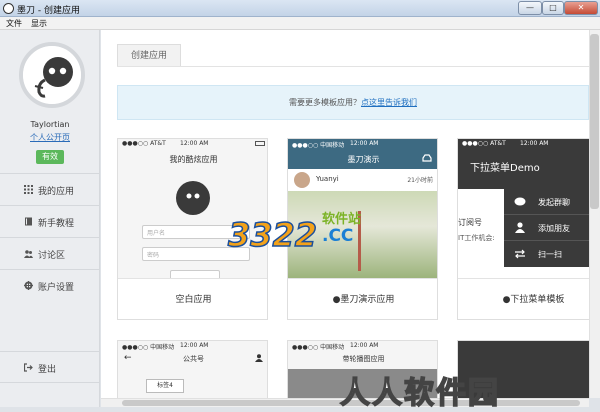 The image size is (600, 412). I want to click on username: Taylortian, so click(50, 124).